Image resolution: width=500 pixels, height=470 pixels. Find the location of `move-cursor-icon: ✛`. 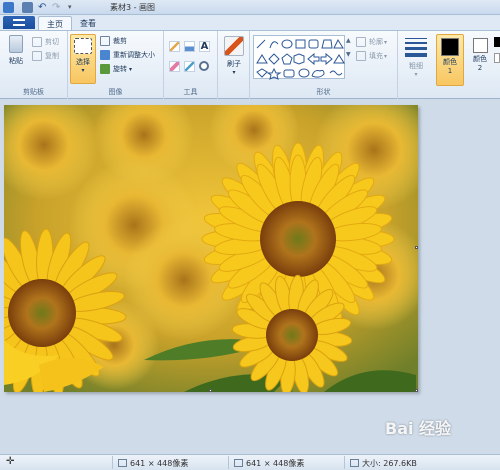

move-cursor-icon: ✛ is located at coordinates (10, 461).